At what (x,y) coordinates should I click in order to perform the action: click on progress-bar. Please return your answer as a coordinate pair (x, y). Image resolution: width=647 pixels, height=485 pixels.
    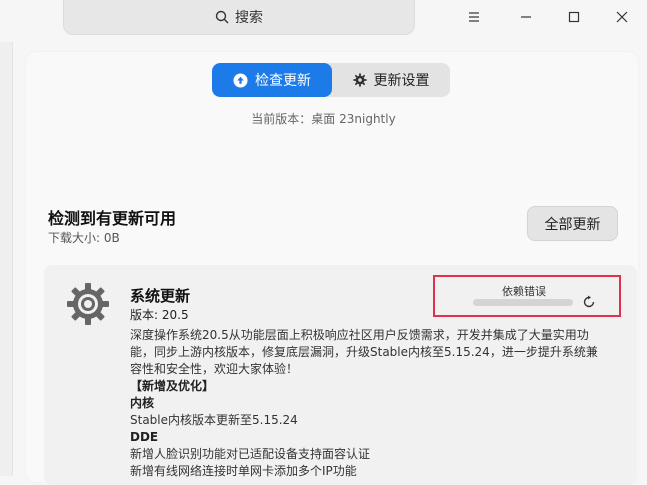
    Looking at the image, I should click on (523, 302).